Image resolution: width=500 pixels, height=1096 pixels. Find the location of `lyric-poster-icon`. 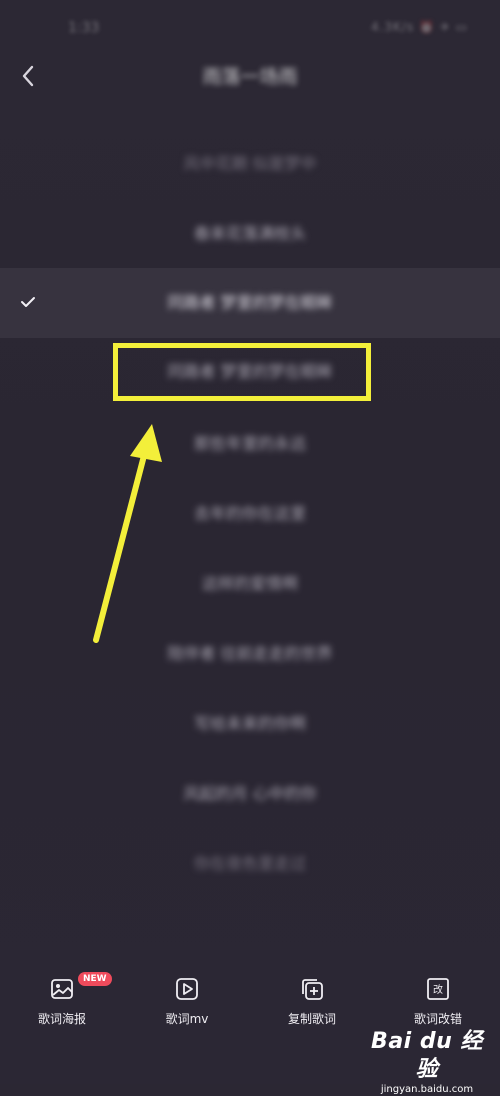

lyric-poster-icon is located at coordinates (62, 989).